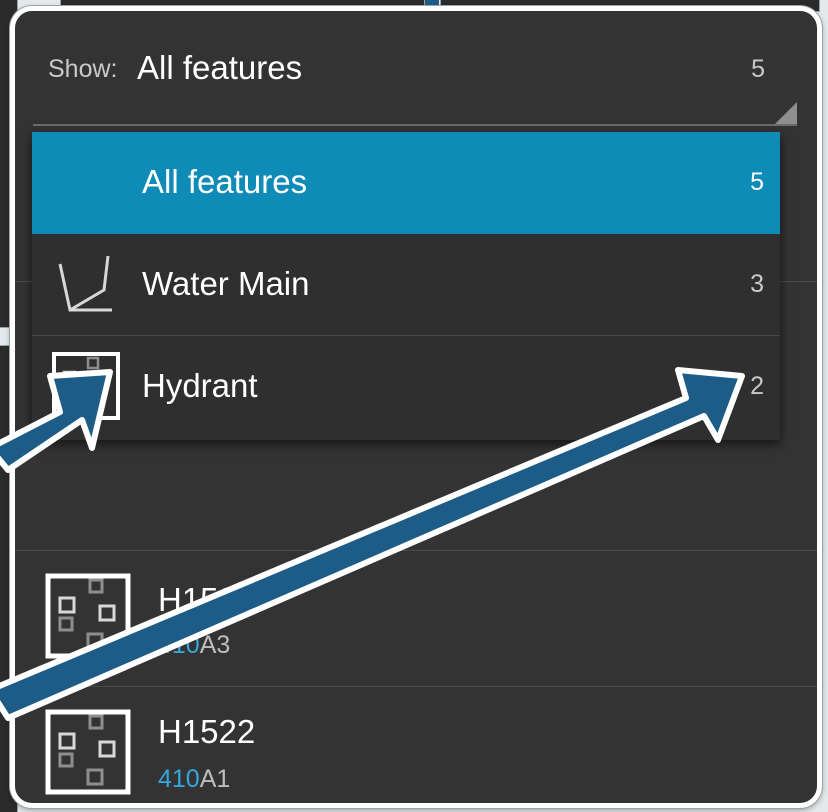 This screenshot has height=812, width=828. Describe the element at coordinates (415, 125) in the screenshot. I see `spinner-underline` at that location.